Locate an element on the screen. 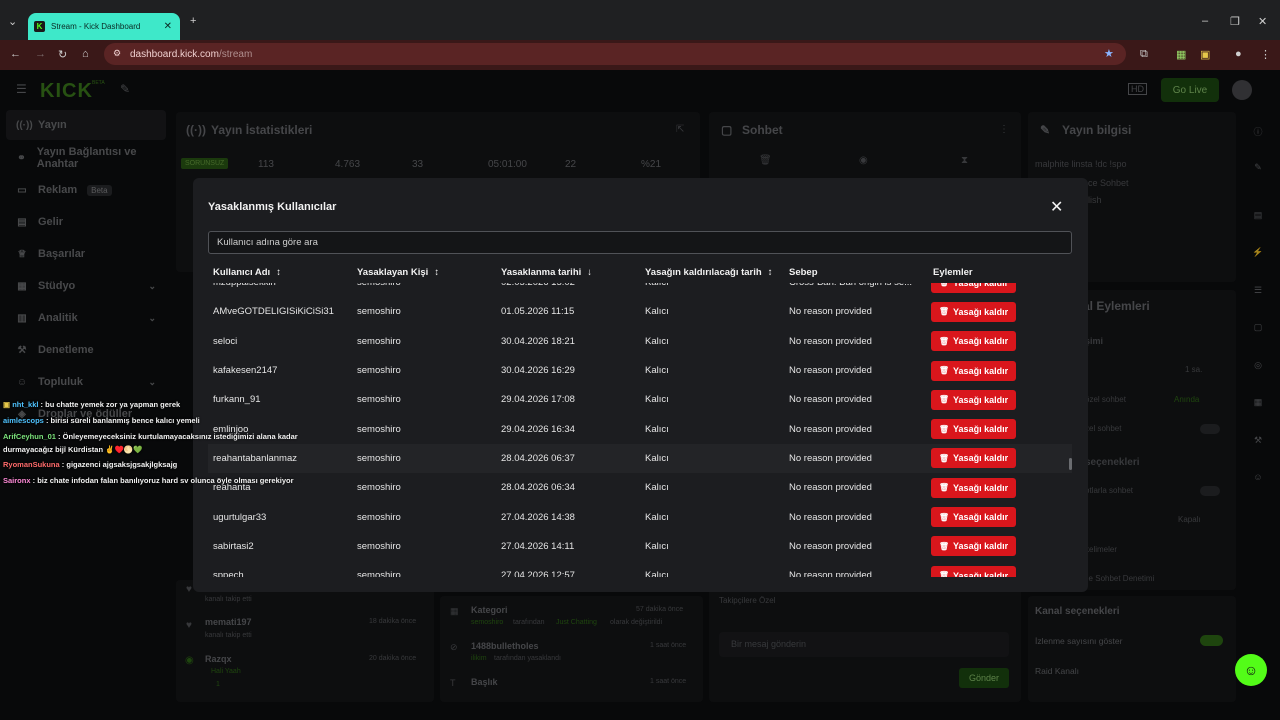 This screenshot has width=1280, height=720. chat-text: : bu chatte yemek zor ya yapman gerek is located at coordinates (110, 404).